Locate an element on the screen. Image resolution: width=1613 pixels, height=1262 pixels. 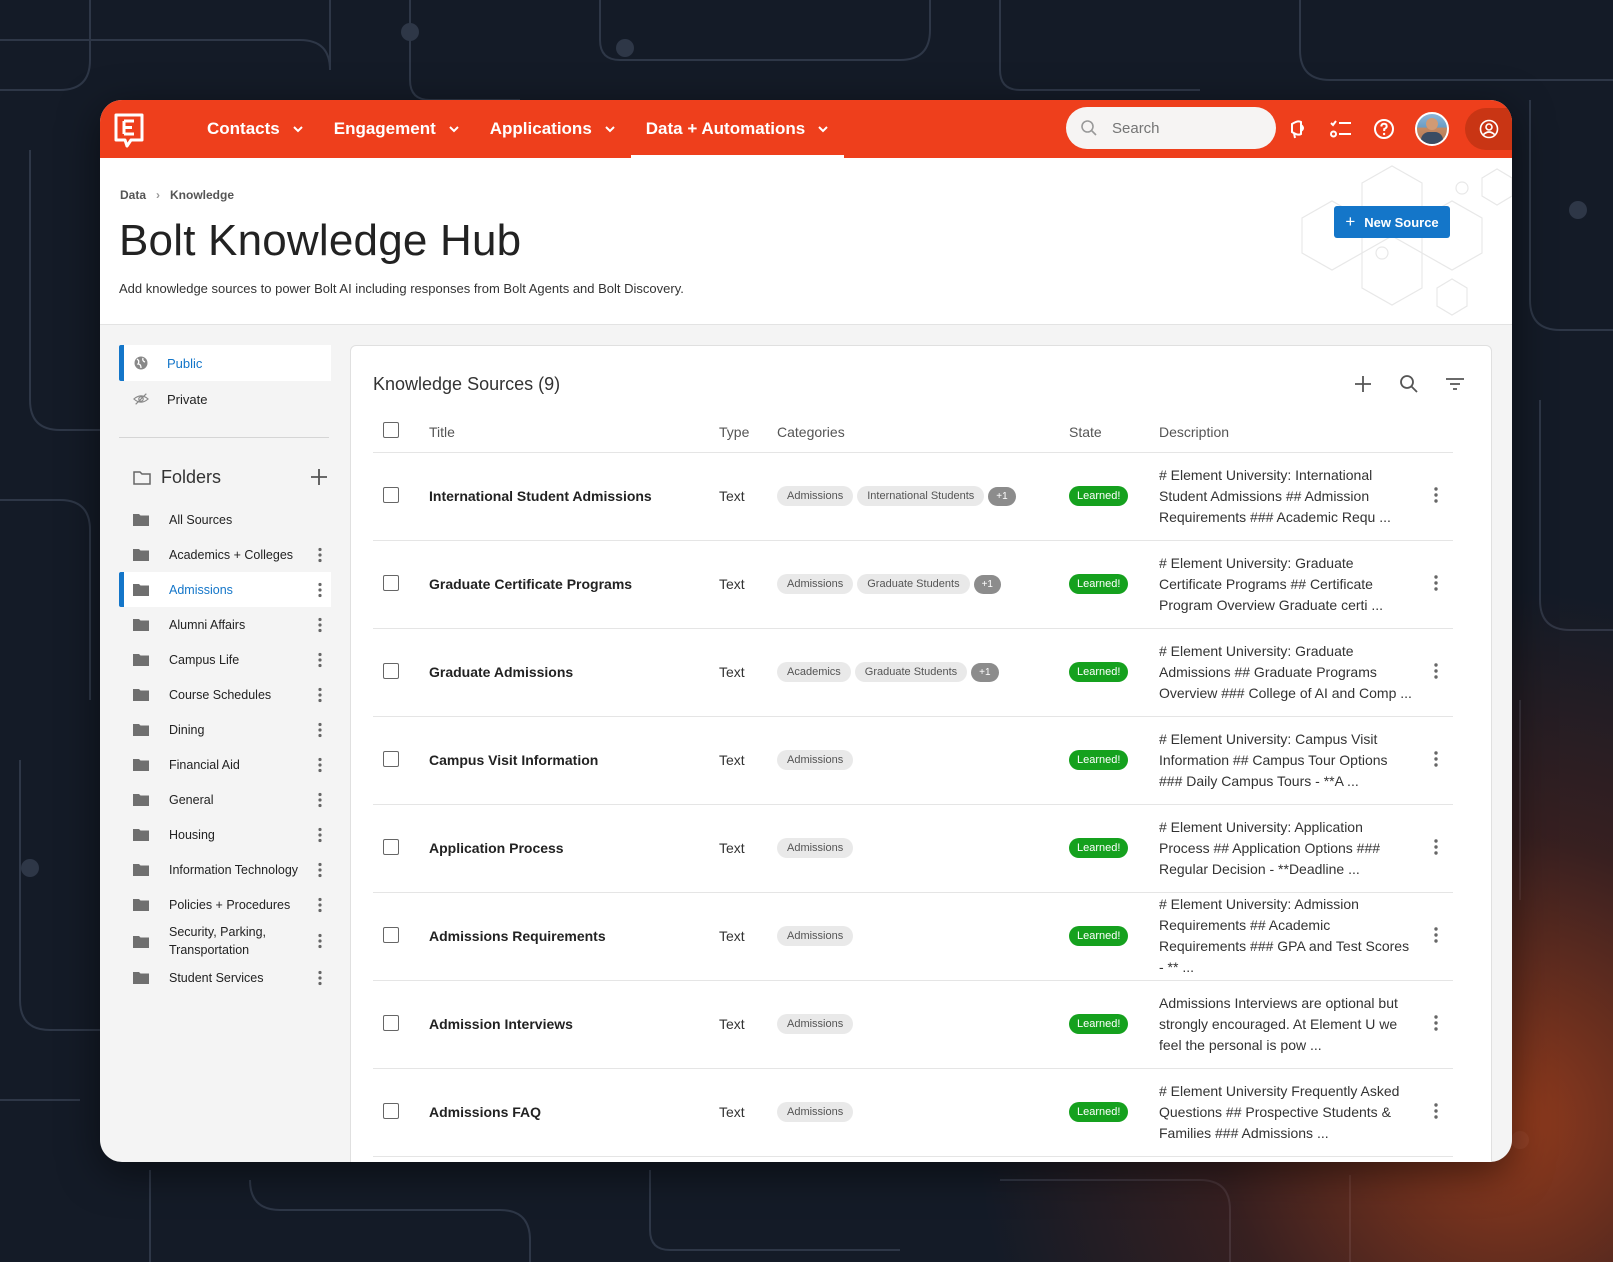
folder-item: All Sources is located at coordinates (225, 519).